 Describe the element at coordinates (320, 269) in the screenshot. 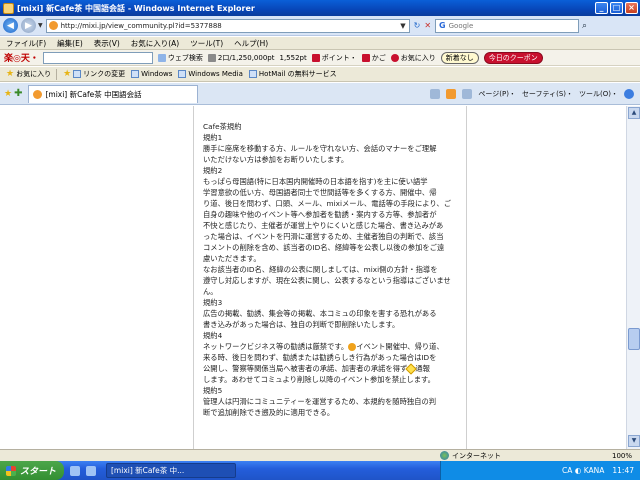

I see `article-line: なお該当者のID名、経緯の公表に関しましては、mixi側の方針・指導を` at that location.